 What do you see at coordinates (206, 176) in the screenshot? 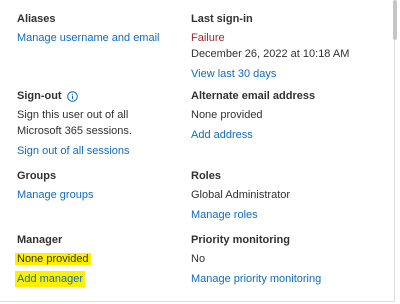
I see `roles-heading: Roles` at bounding box center [206, 176].